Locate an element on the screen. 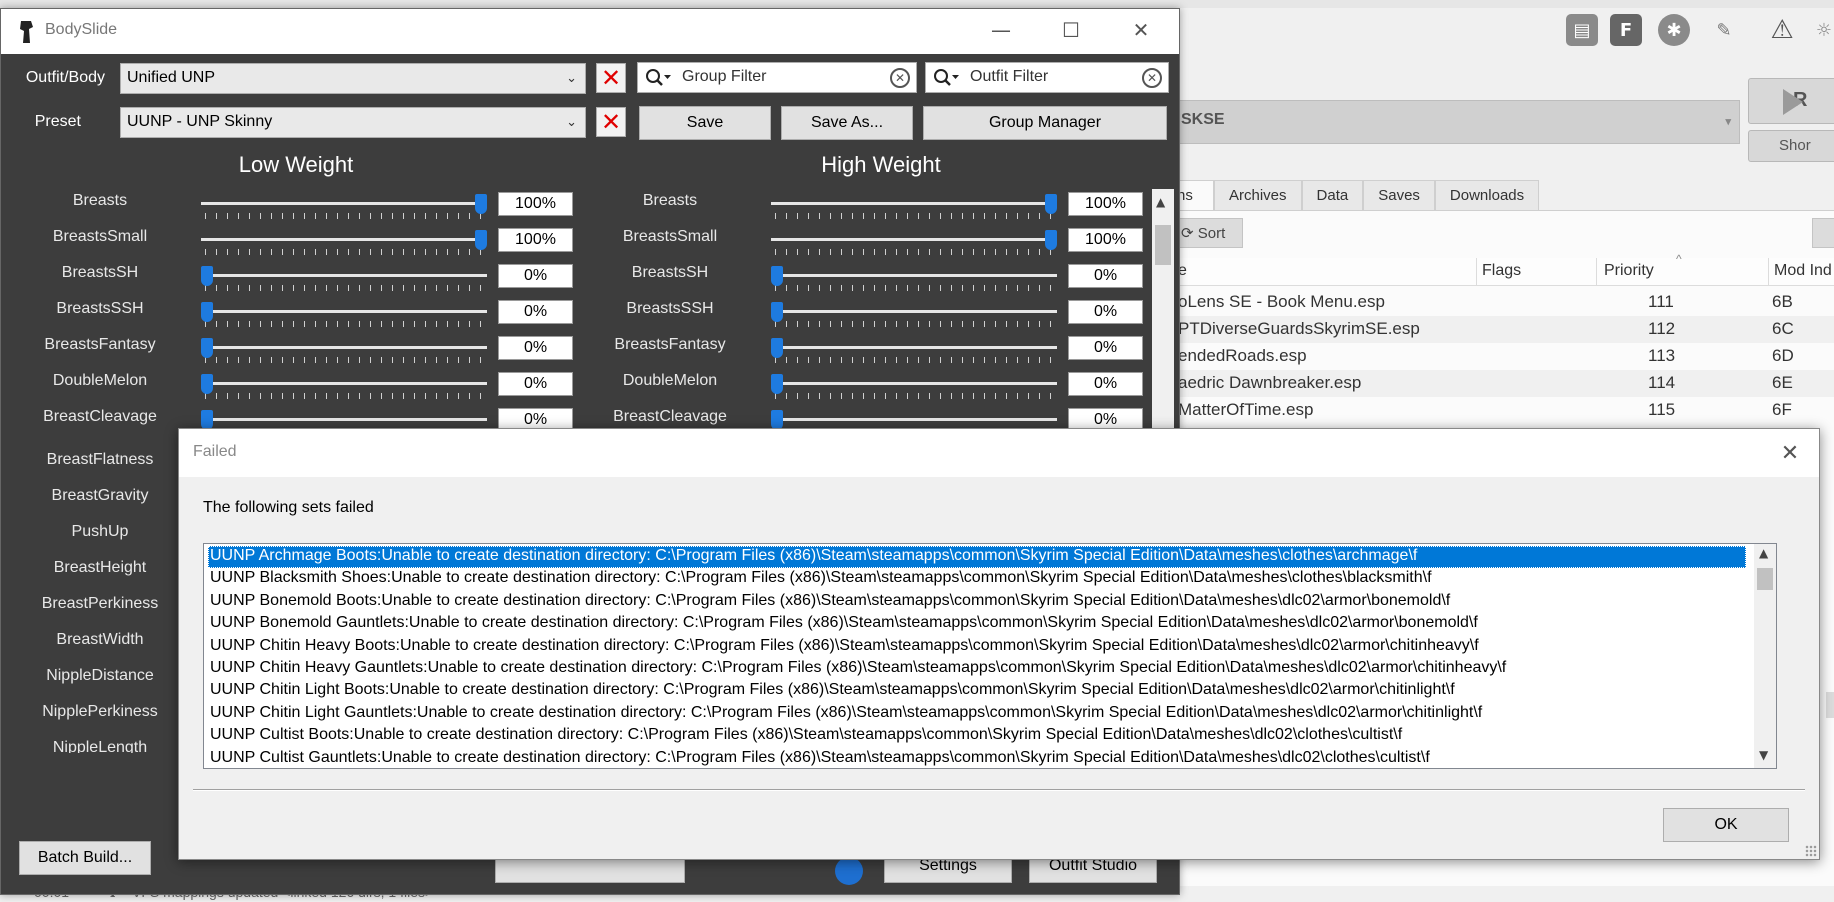 The image size is (1834, 902). filter-button is located at coordinates (1823, 233).